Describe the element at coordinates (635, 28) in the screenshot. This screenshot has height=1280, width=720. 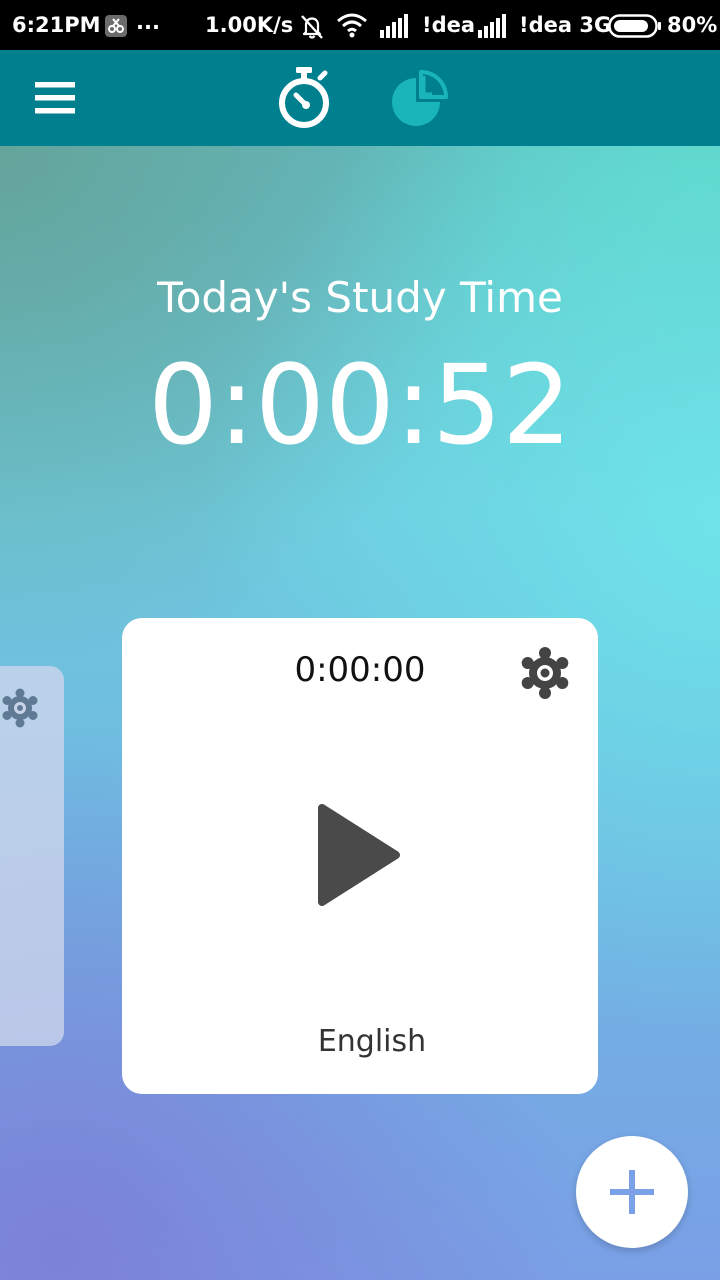
I see `battery-icon` at that location.